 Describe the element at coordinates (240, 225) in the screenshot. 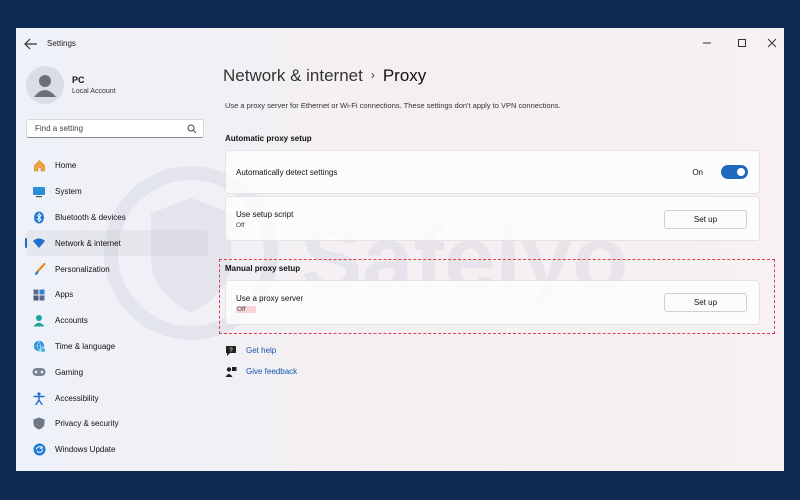

I see `setup-script-state: Off` at that location.